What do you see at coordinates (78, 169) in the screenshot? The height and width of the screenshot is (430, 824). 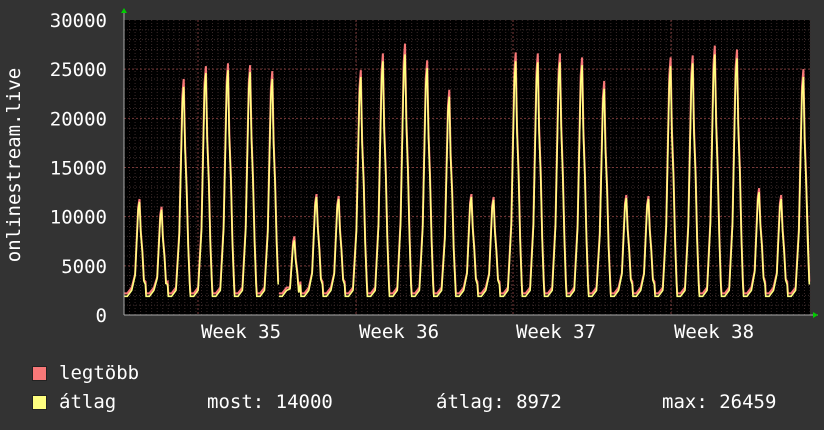 I see `y-tick-label: 15000` at bounding box center [78, 169].